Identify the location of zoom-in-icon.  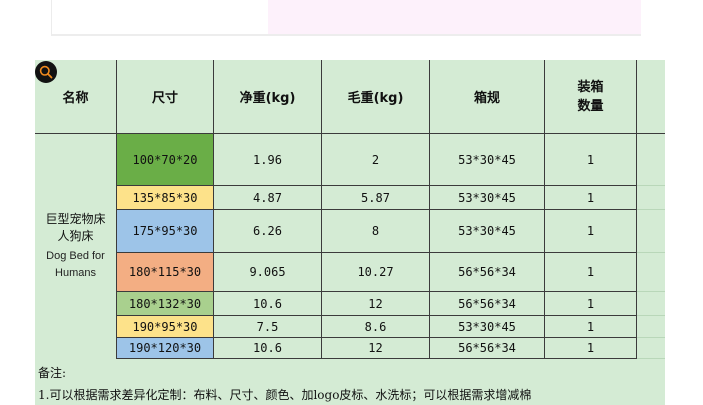
(46, 72).